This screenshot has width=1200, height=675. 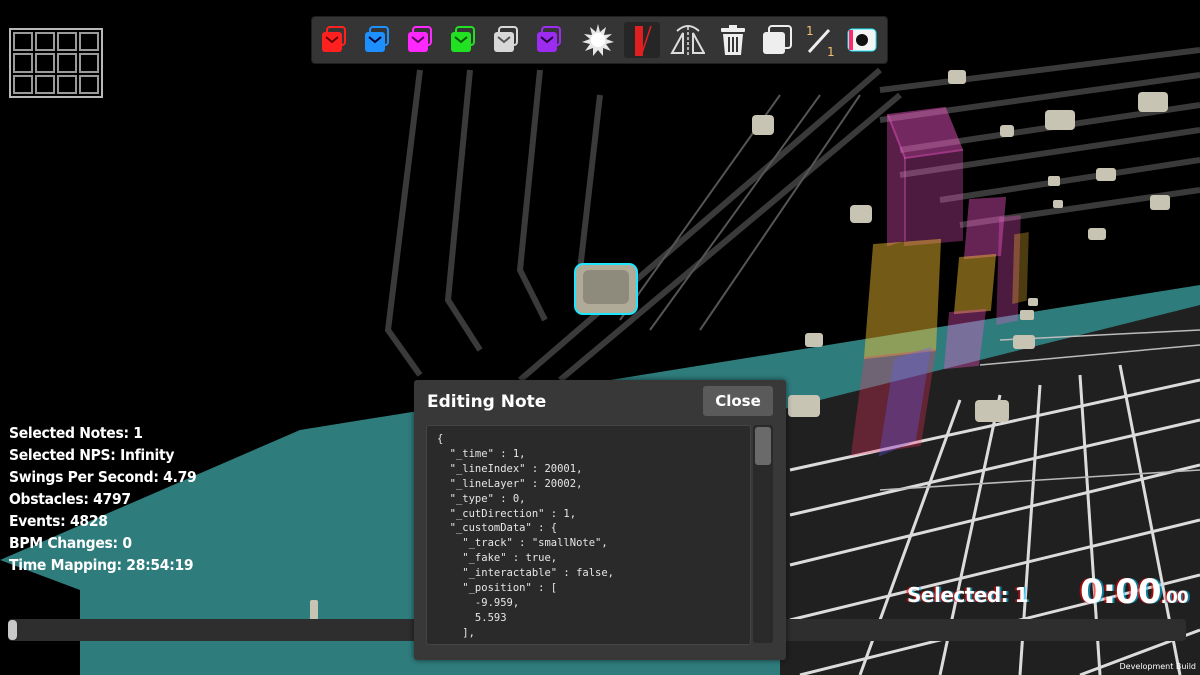 I want to click on wall-tool, so click(x=642, y=40).